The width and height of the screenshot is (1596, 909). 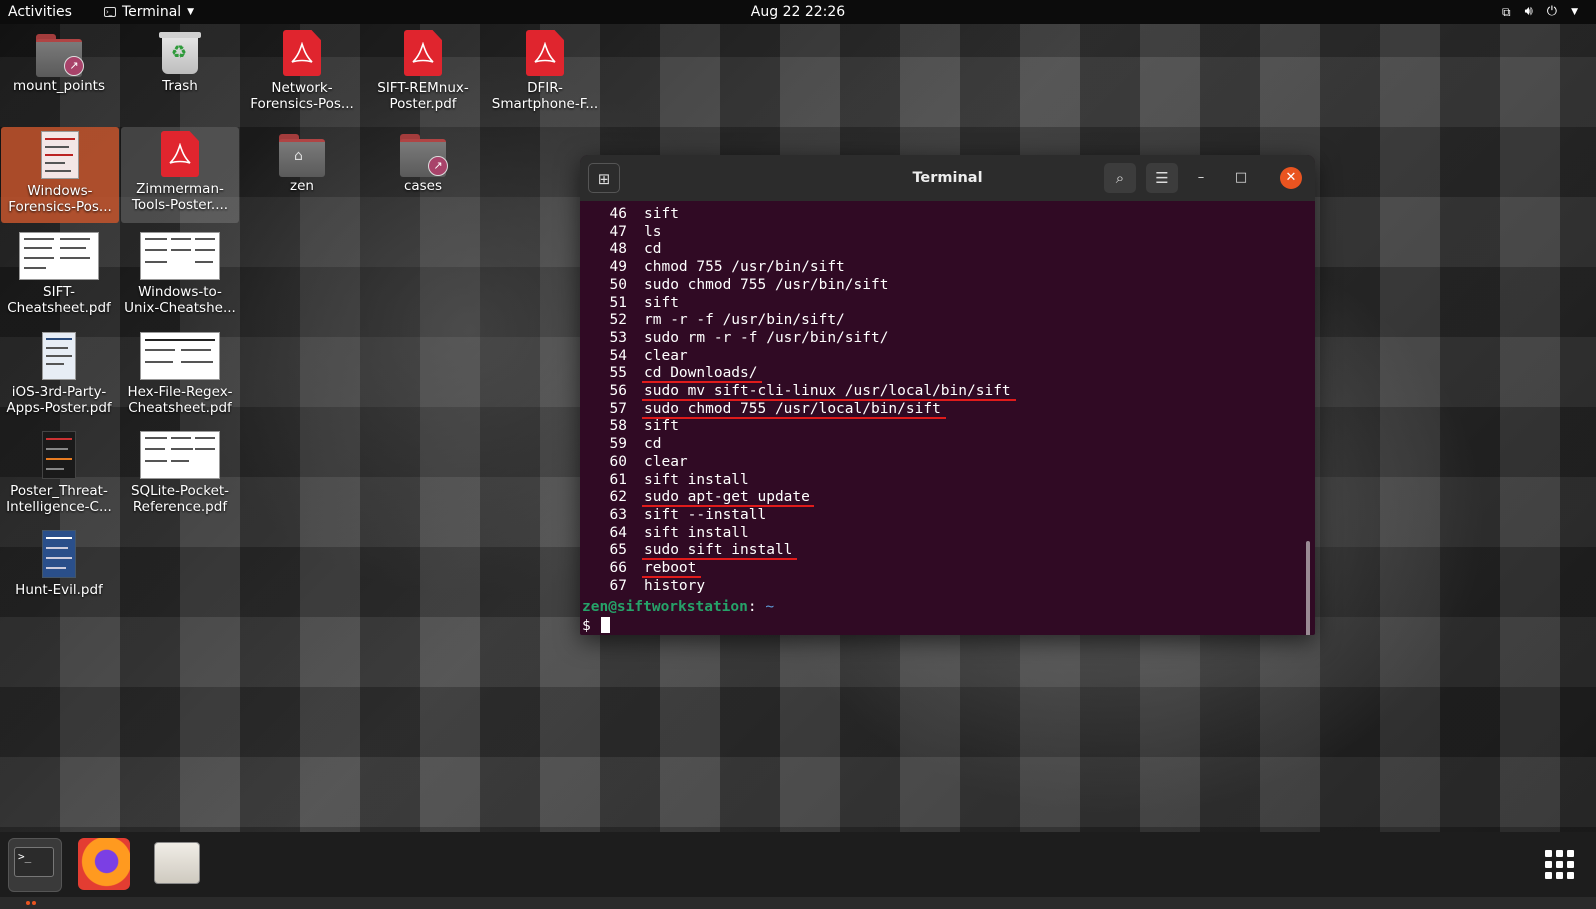 I want to click on close-icon: ✕, so click(x=1291, y=177).